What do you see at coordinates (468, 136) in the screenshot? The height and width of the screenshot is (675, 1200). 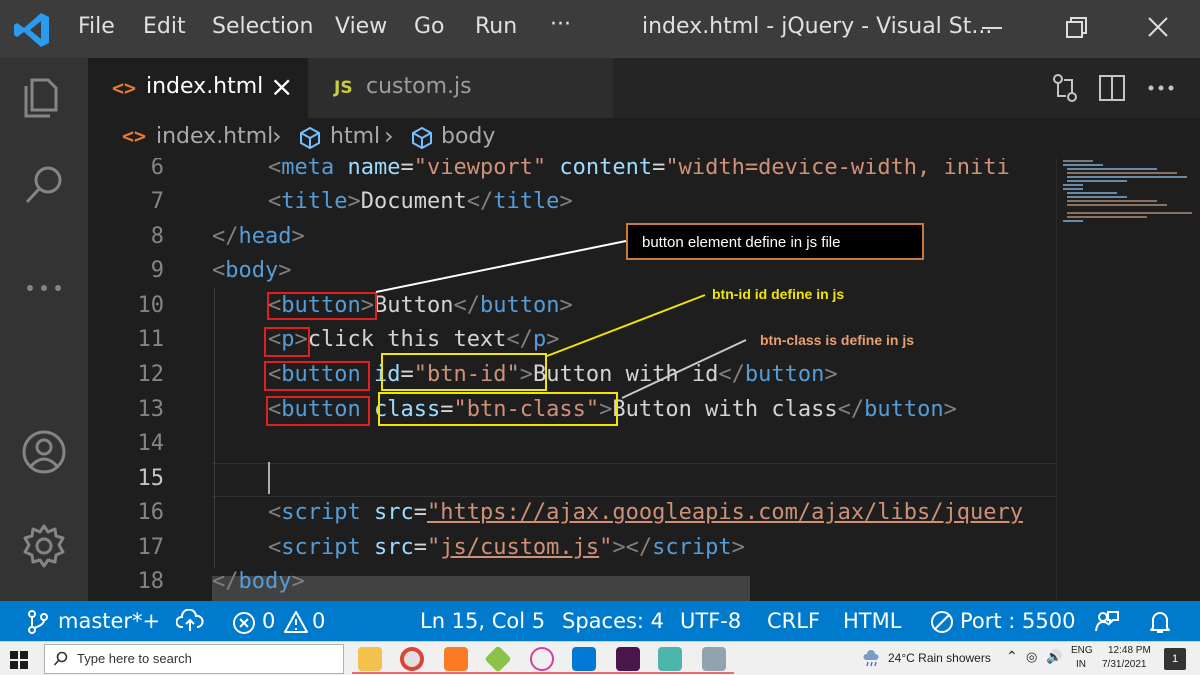 I see `breadcrumb-body: body` at bounding box center [468, 136].